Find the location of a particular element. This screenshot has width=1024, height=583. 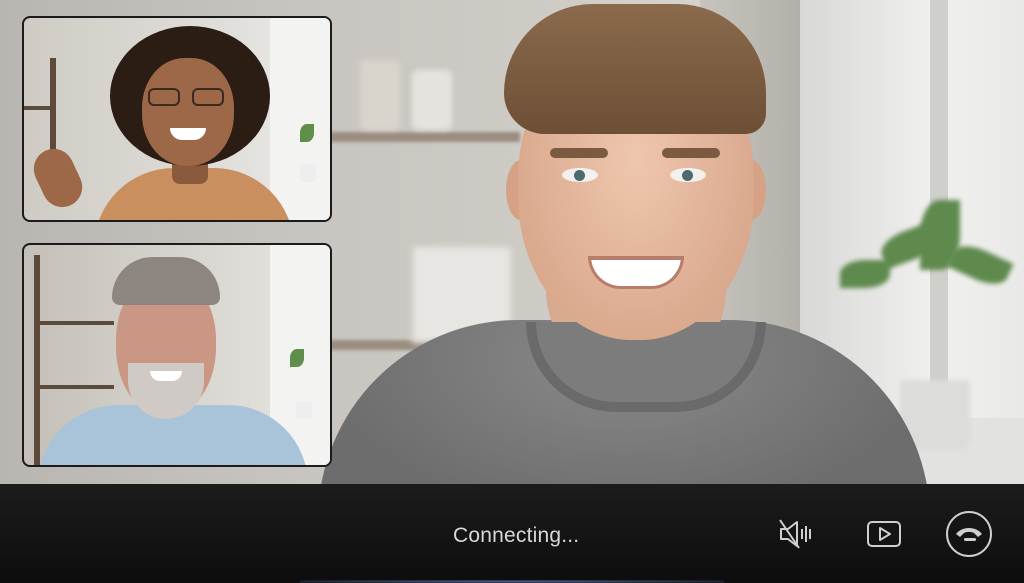

mute-button is located at coordinates (796, 534).